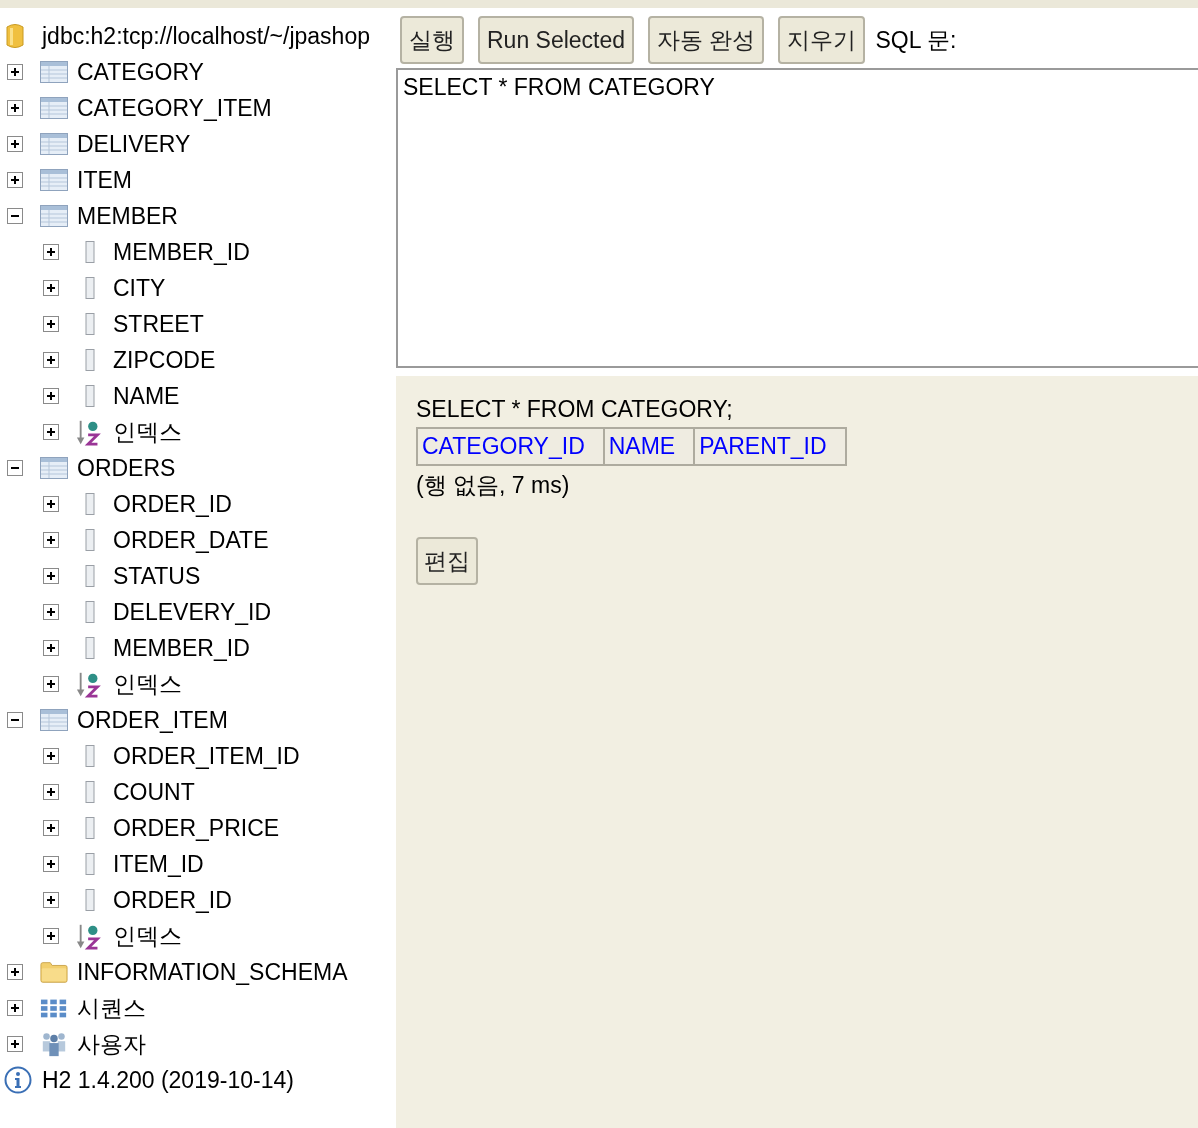 This screenshot has height=1128, width=1198. I want to click on folder-icon, so click(54, 972).